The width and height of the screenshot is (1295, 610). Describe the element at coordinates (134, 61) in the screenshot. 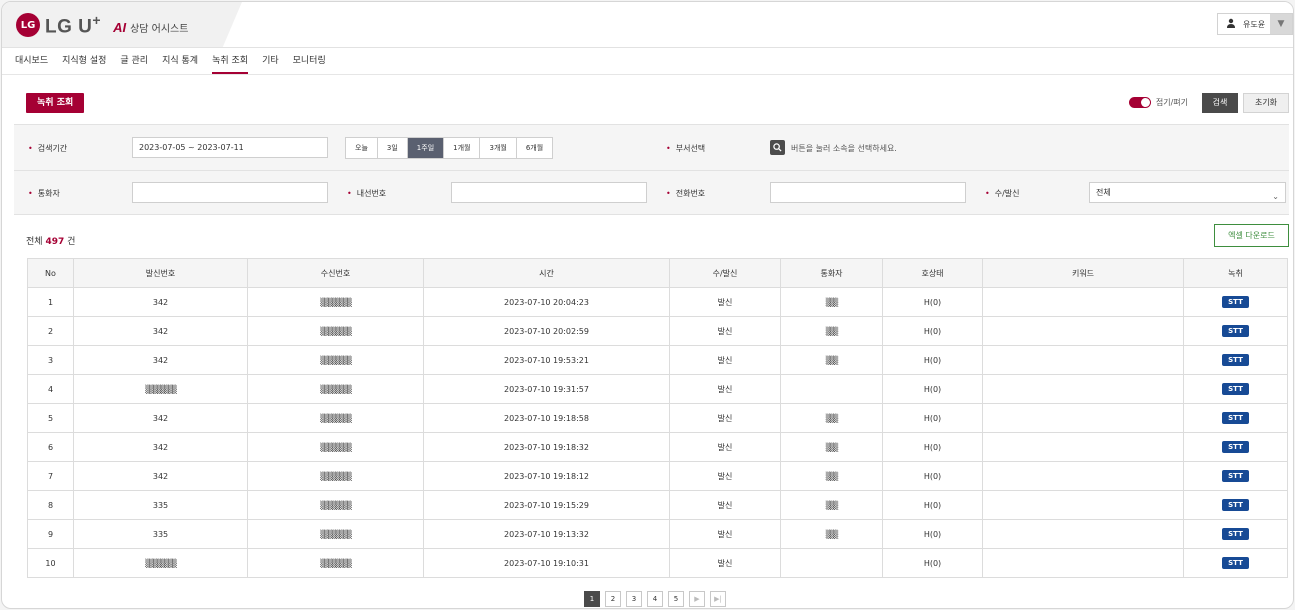

I see `nav-post-management: 글 관리` at that location.